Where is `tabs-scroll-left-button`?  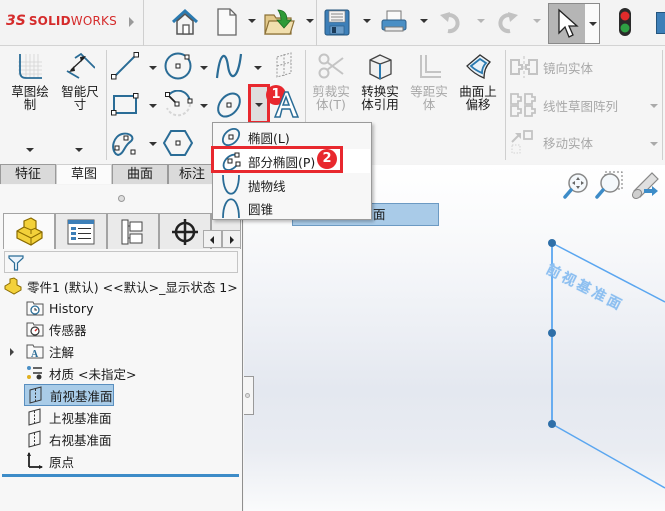
tabs-scroll-left-button is located at coordinates (212, 239).